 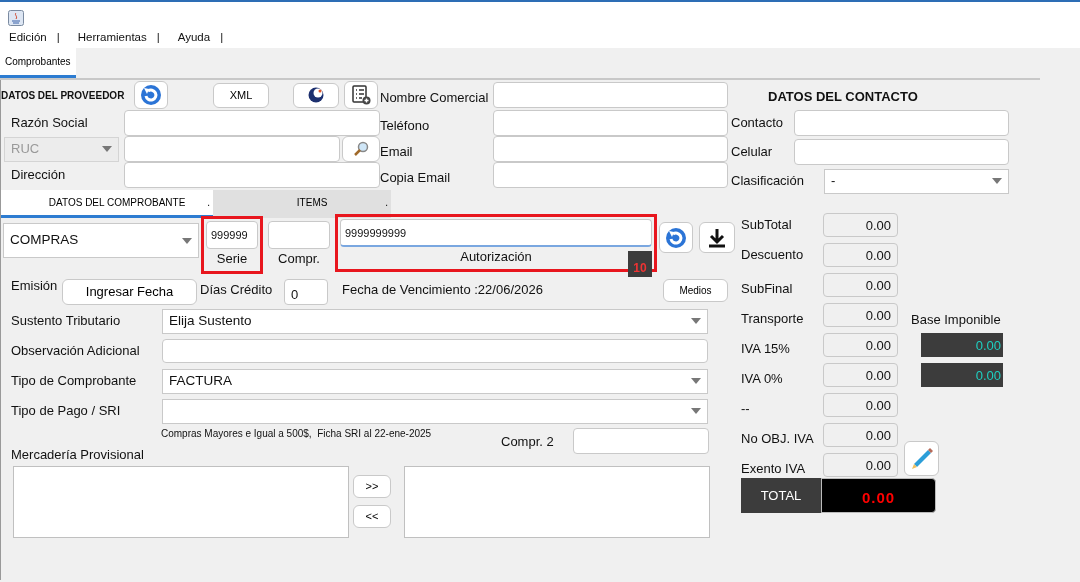 What do you see at coordinates (496, 233) in the screenshot?
I see `input-field: 9999999999` at bounding box center [496, 233].